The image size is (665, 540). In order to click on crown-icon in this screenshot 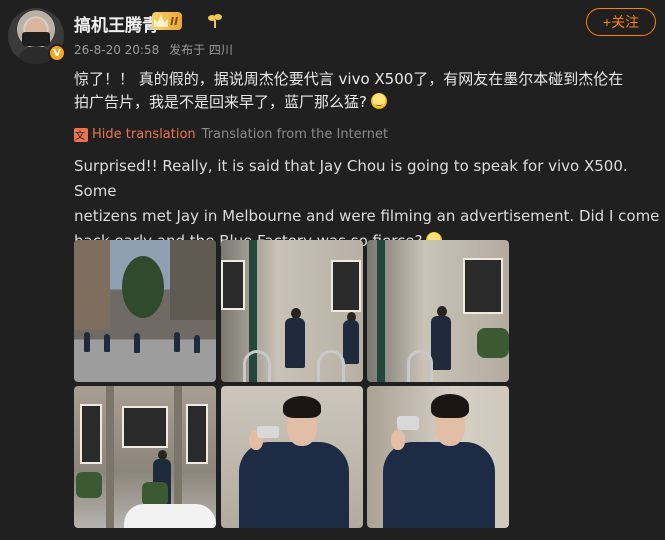, I will do `click(161, 21)`.